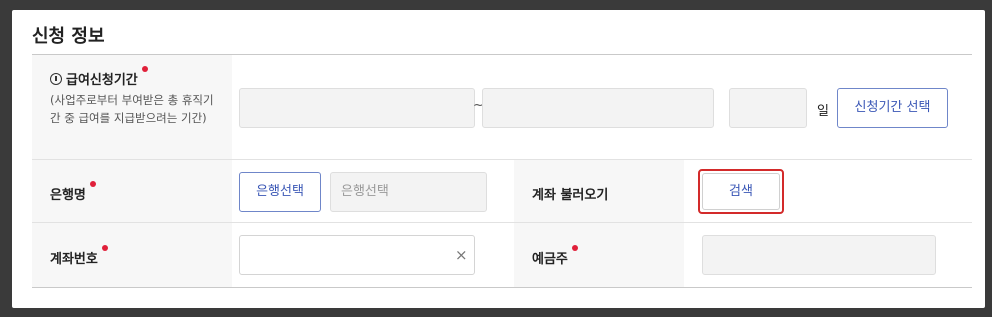  I want to click on account-load-label-cell: 계좌 불러오기, so click(599, 191).